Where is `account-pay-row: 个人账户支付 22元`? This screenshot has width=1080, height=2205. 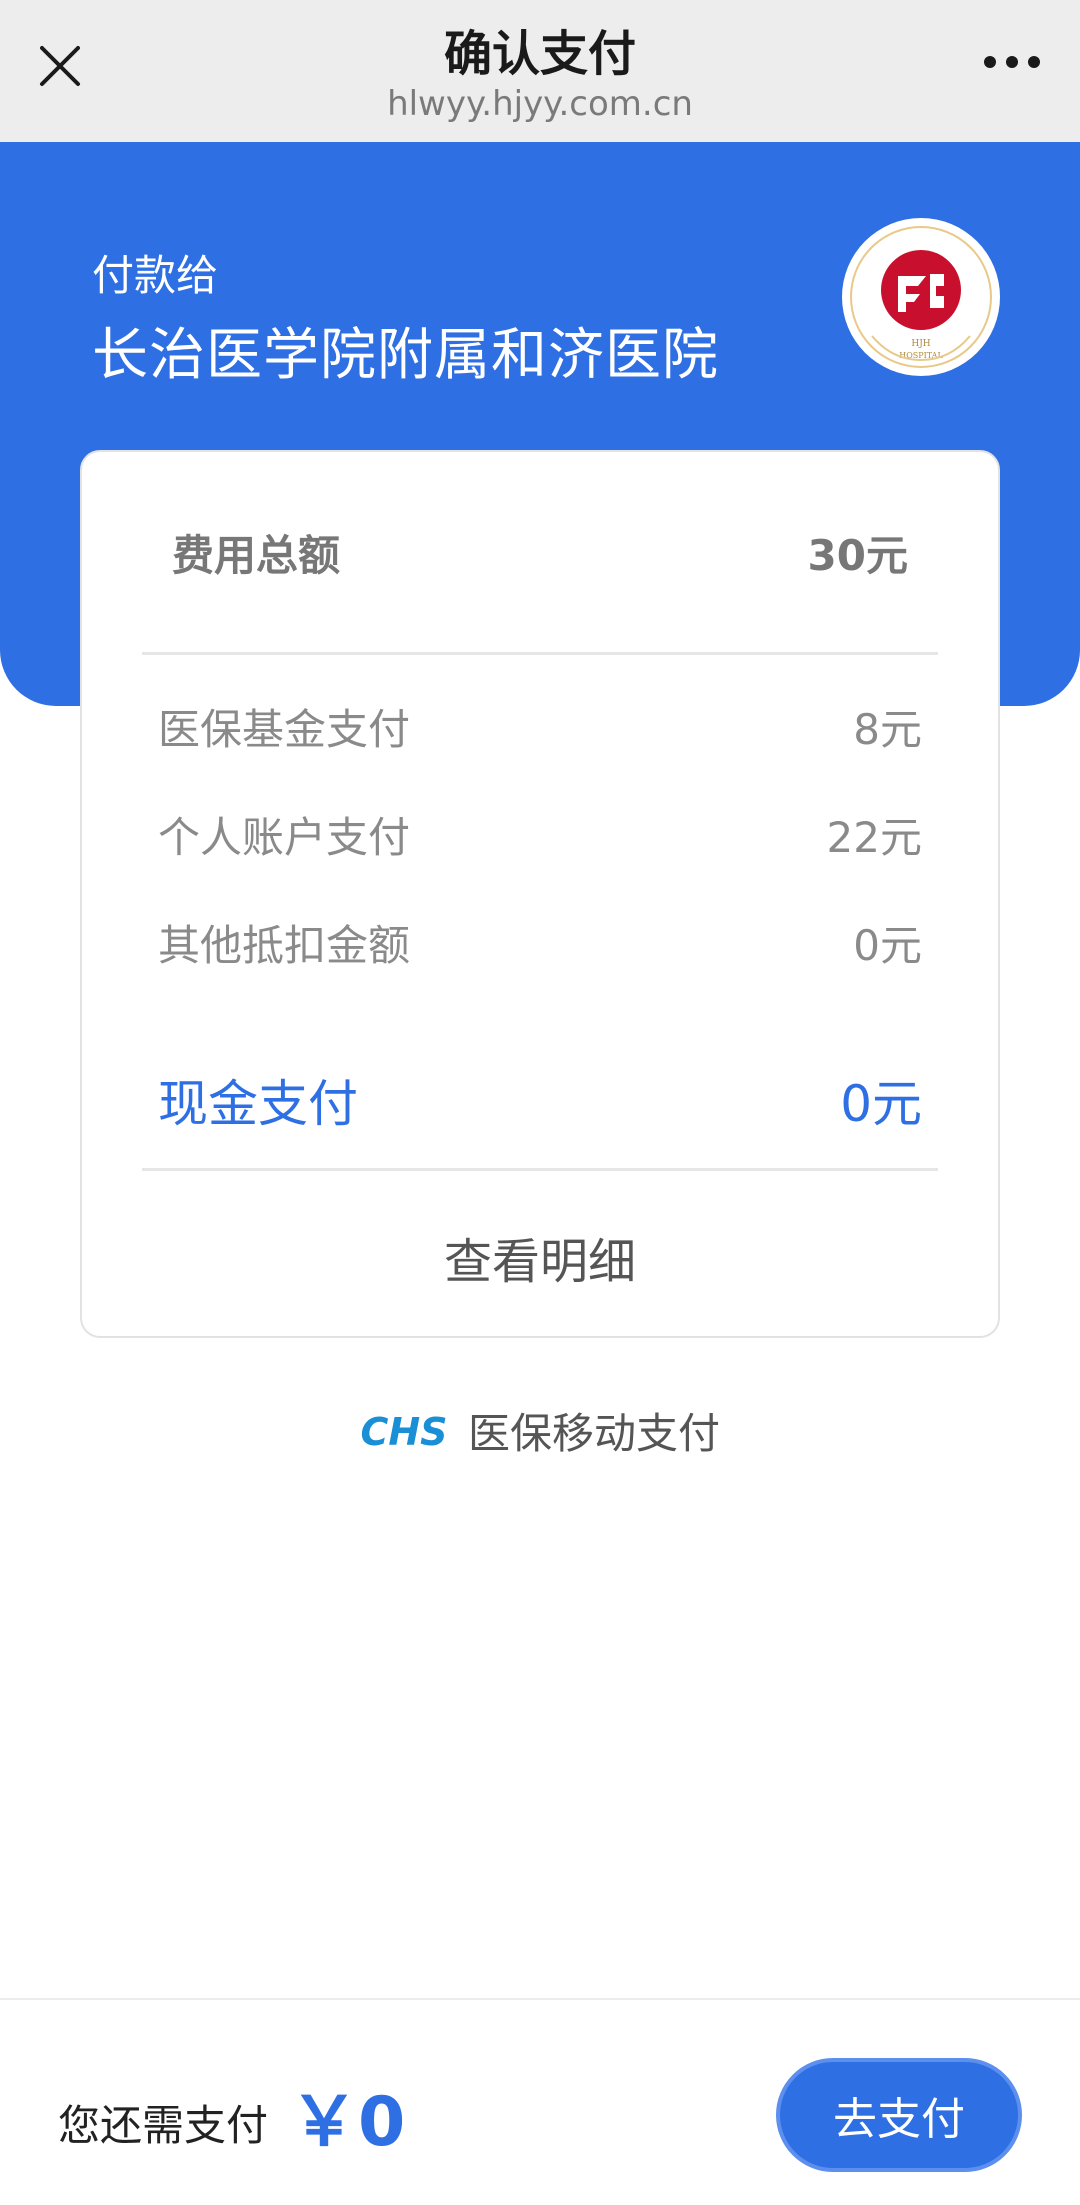 account-pay-row: 个人账户支付 22元 is located at coordinates (540, 834).